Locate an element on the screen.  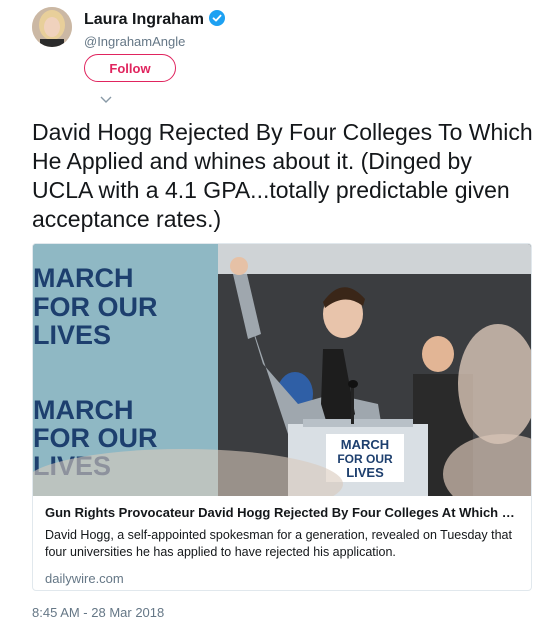
podium-sign-line-3: LIVES is located at coordinates (365, 472).